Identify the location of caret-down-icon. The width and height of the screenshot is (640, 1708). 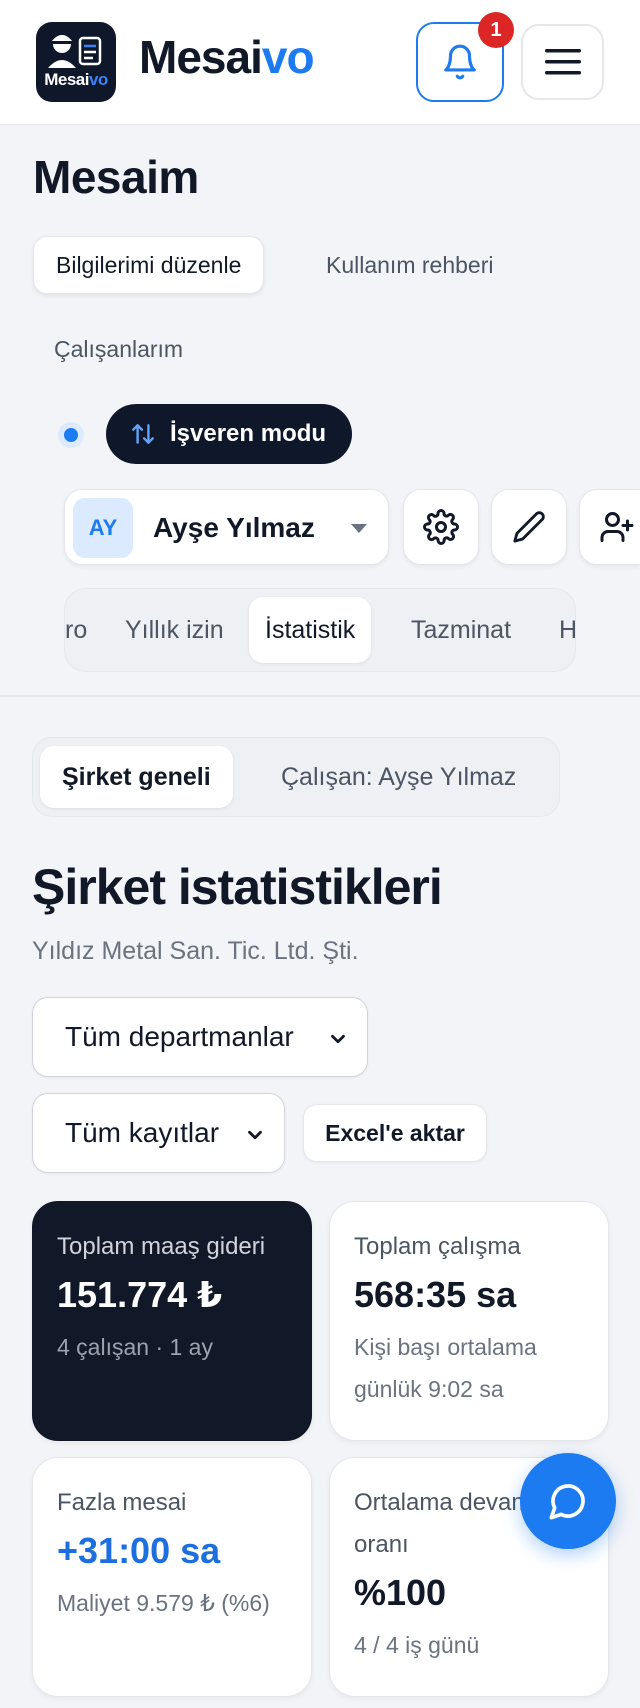
(359, 528).